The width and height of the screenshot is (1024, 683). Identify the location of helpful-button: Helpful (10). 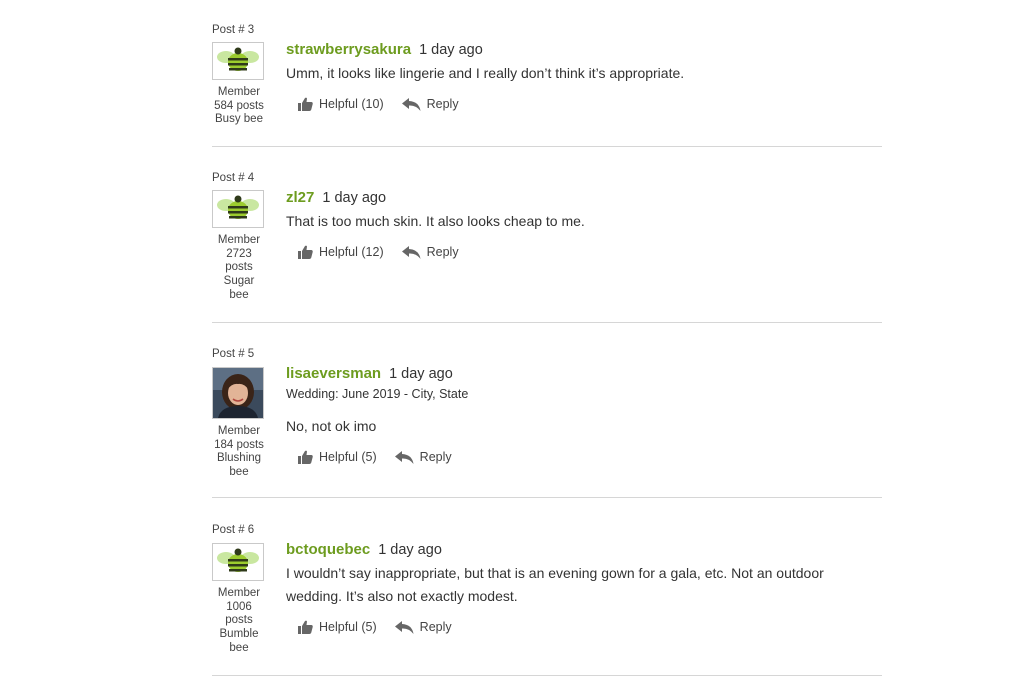
(341, 104).